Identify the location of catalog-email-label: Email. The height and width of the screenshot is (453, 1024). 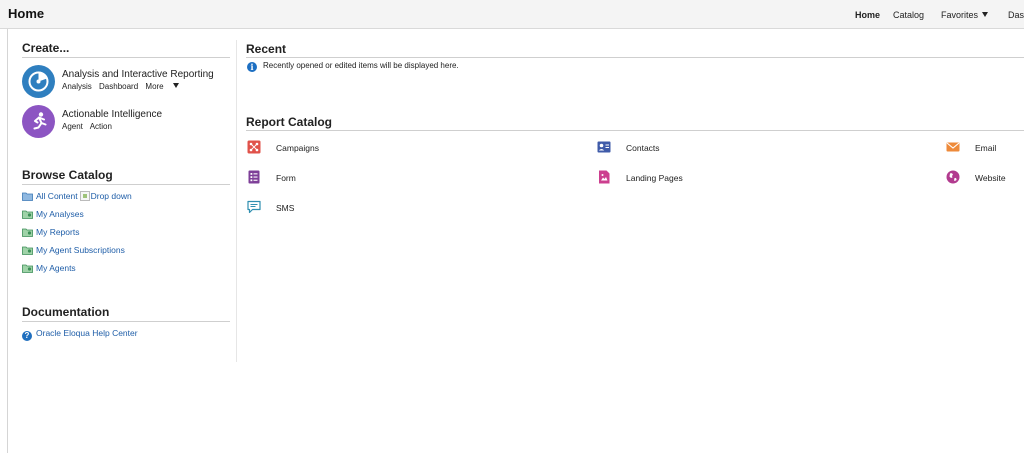
(986, 148).